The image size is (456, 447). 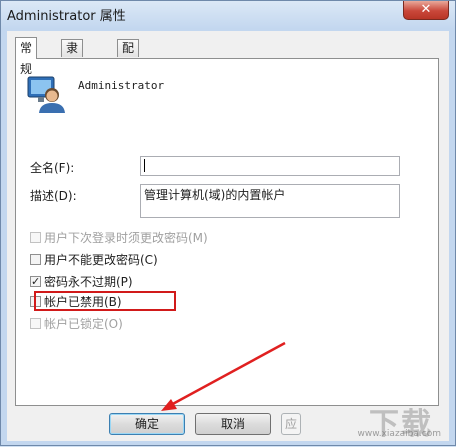 I want to click on watermark-url: www.xiazaiba.com, so click(x=399, y=434).